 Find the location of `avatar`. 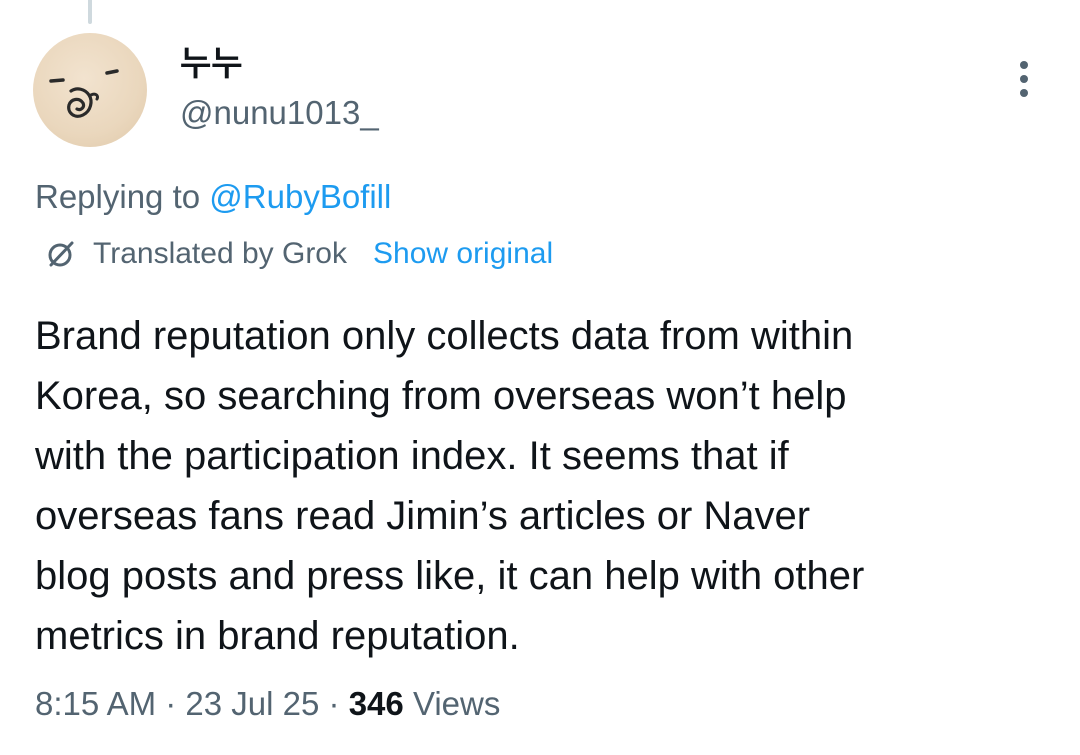

avatar is located at coordinates (90, 90).